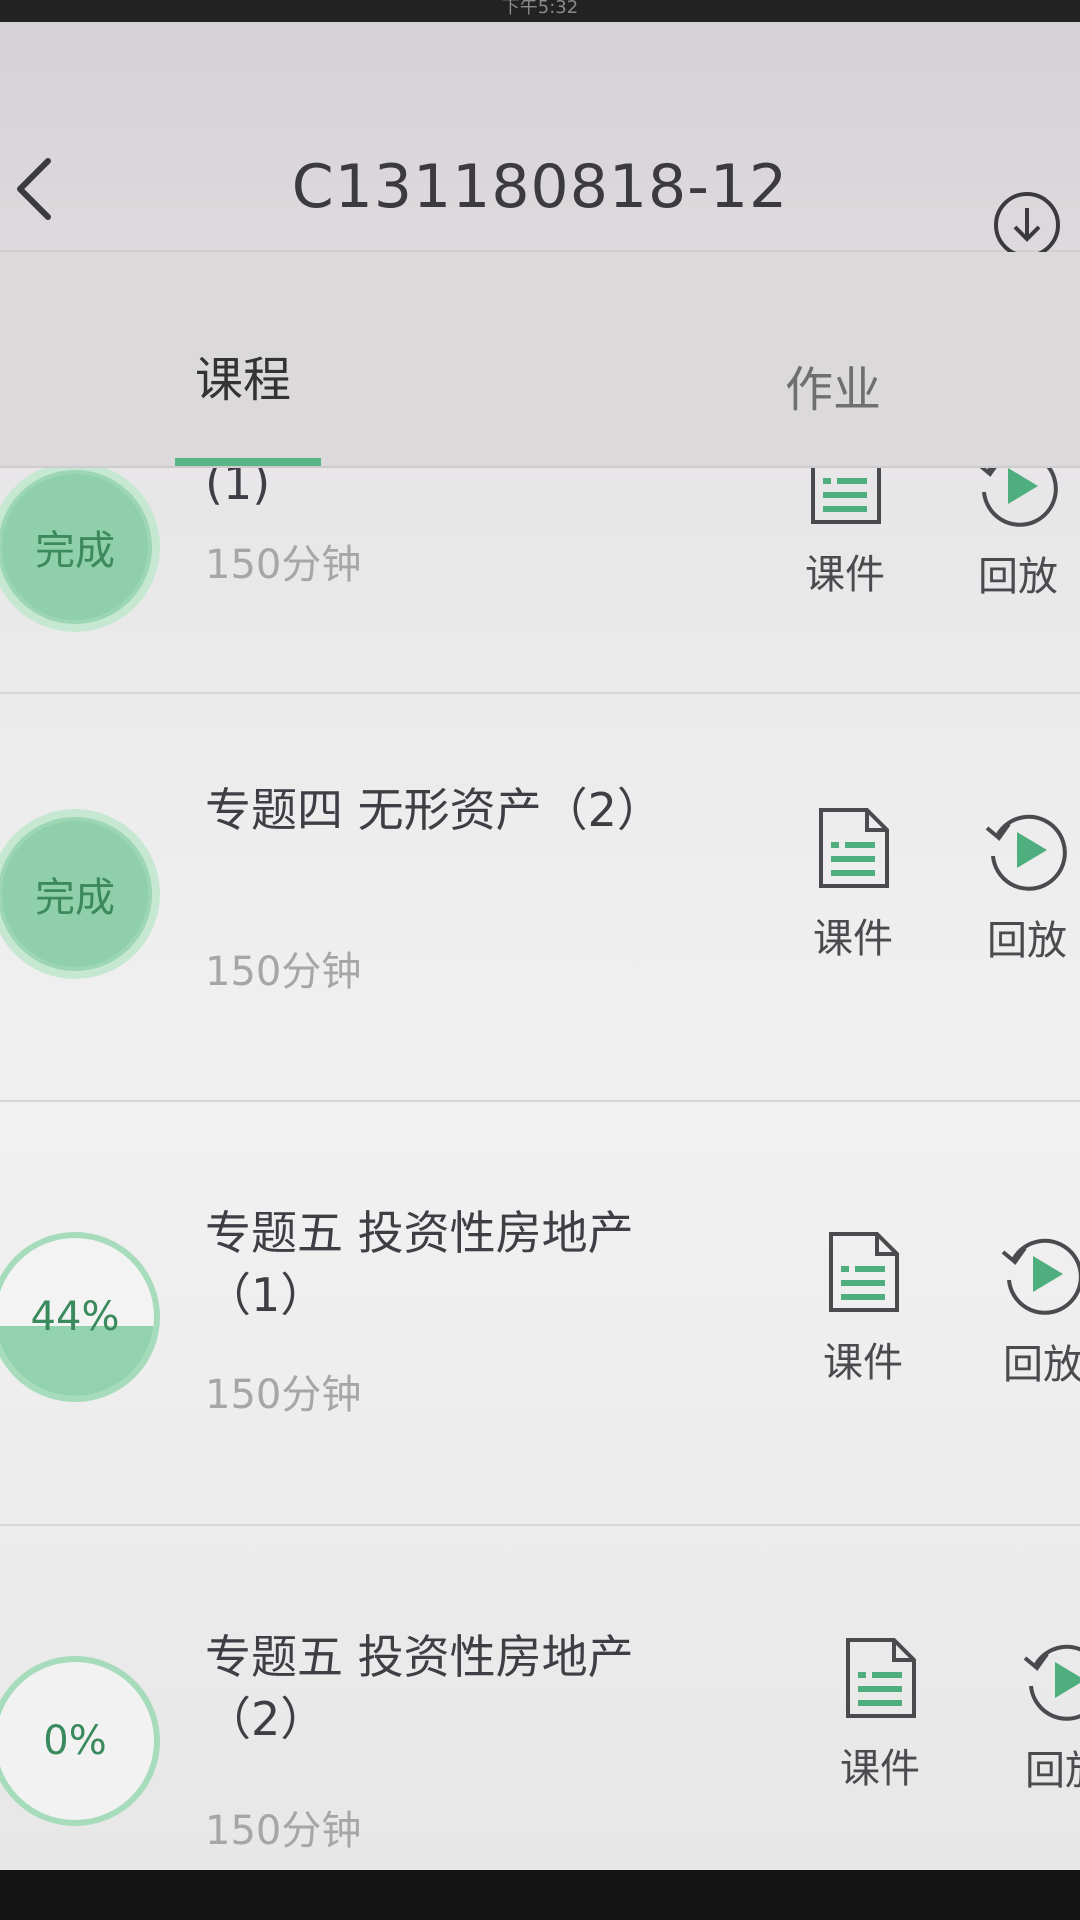  Describe the element at coordinates (419, 1264) in the screenshot. I see `lesson-title: 专题五 投资性房地产（1）` at that location.